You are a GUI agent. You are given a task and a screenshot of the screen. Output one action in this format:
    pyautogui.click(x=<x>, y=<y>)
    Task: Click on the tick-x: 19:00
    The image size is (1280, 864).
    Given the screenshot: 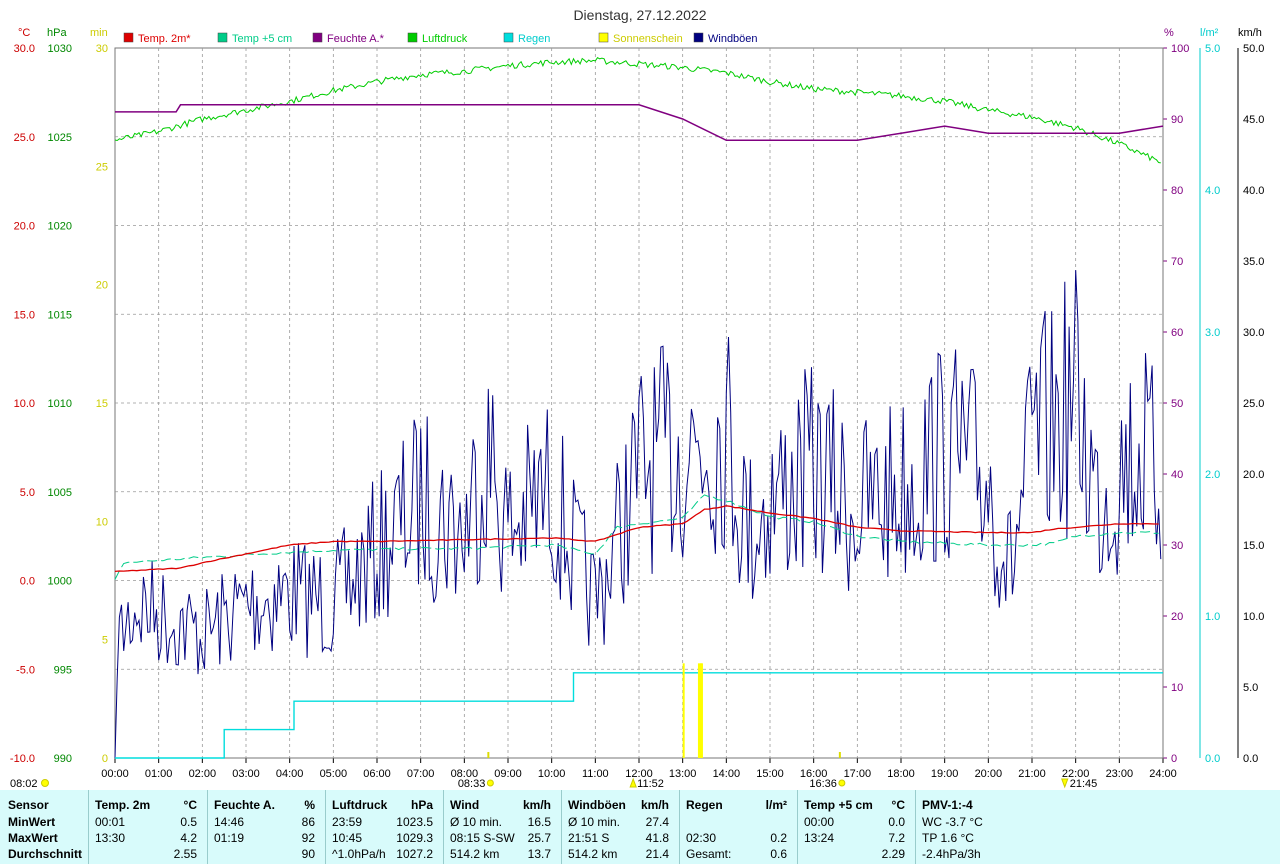 What is the action you would take?
    pyautogui.click(x=945, y=774)
    